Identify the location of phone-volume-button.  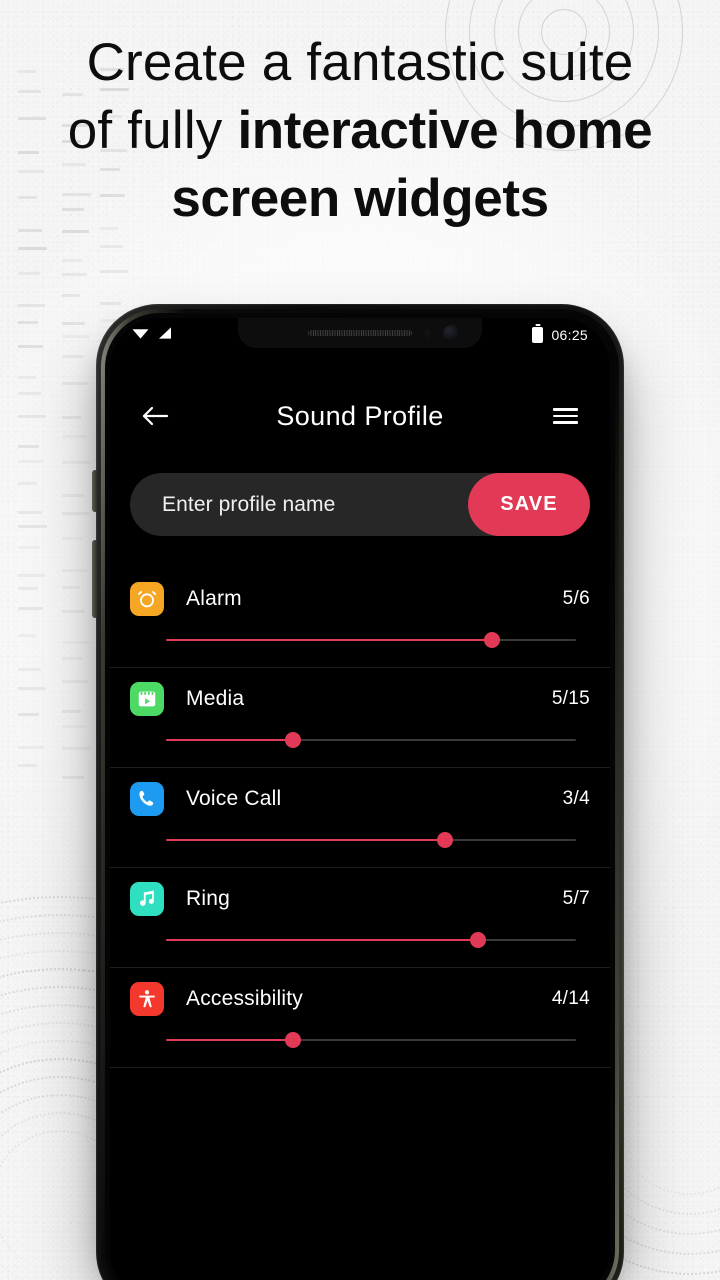
(95, 579).